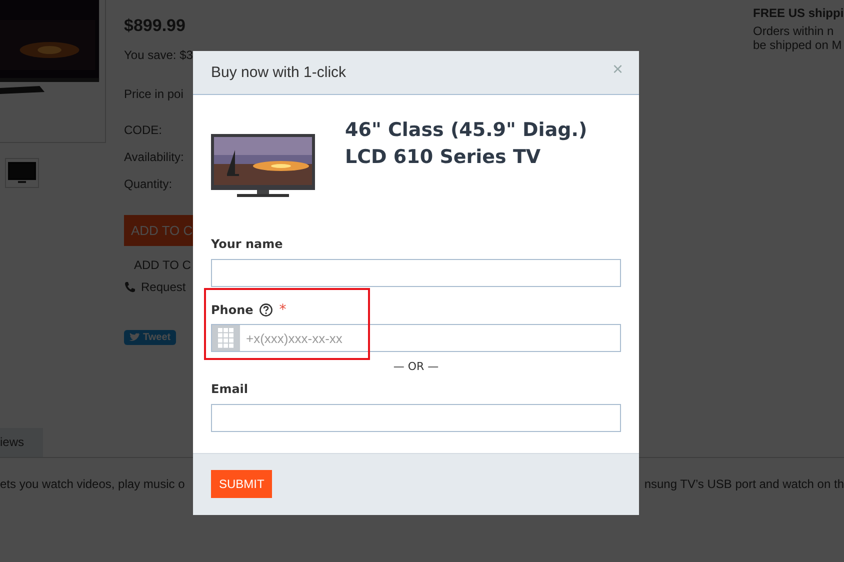 This screenshot has width=844, height=562. What do you see at coordinates (232, 310) in the screenshot?
I see `field-label: Phone` at bounding box center [232, 310].